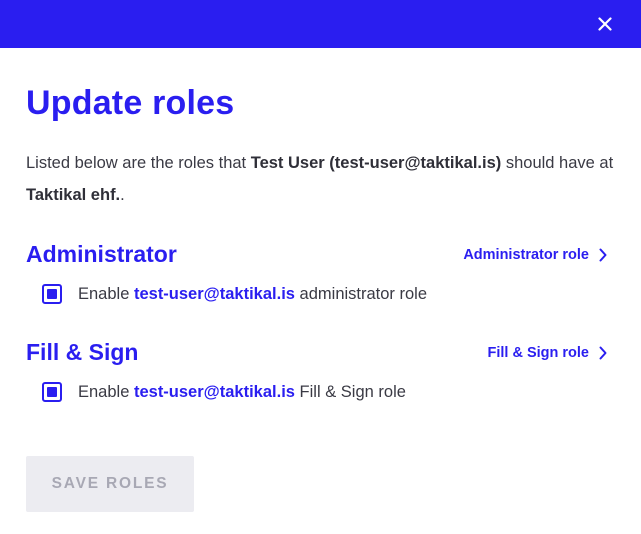 The width and height of the screenshot is (641, 534). What do you see at coordinates (557, 163) in the screenshot?
I see `description-middle: should have at` at bounding box center [557, 163].